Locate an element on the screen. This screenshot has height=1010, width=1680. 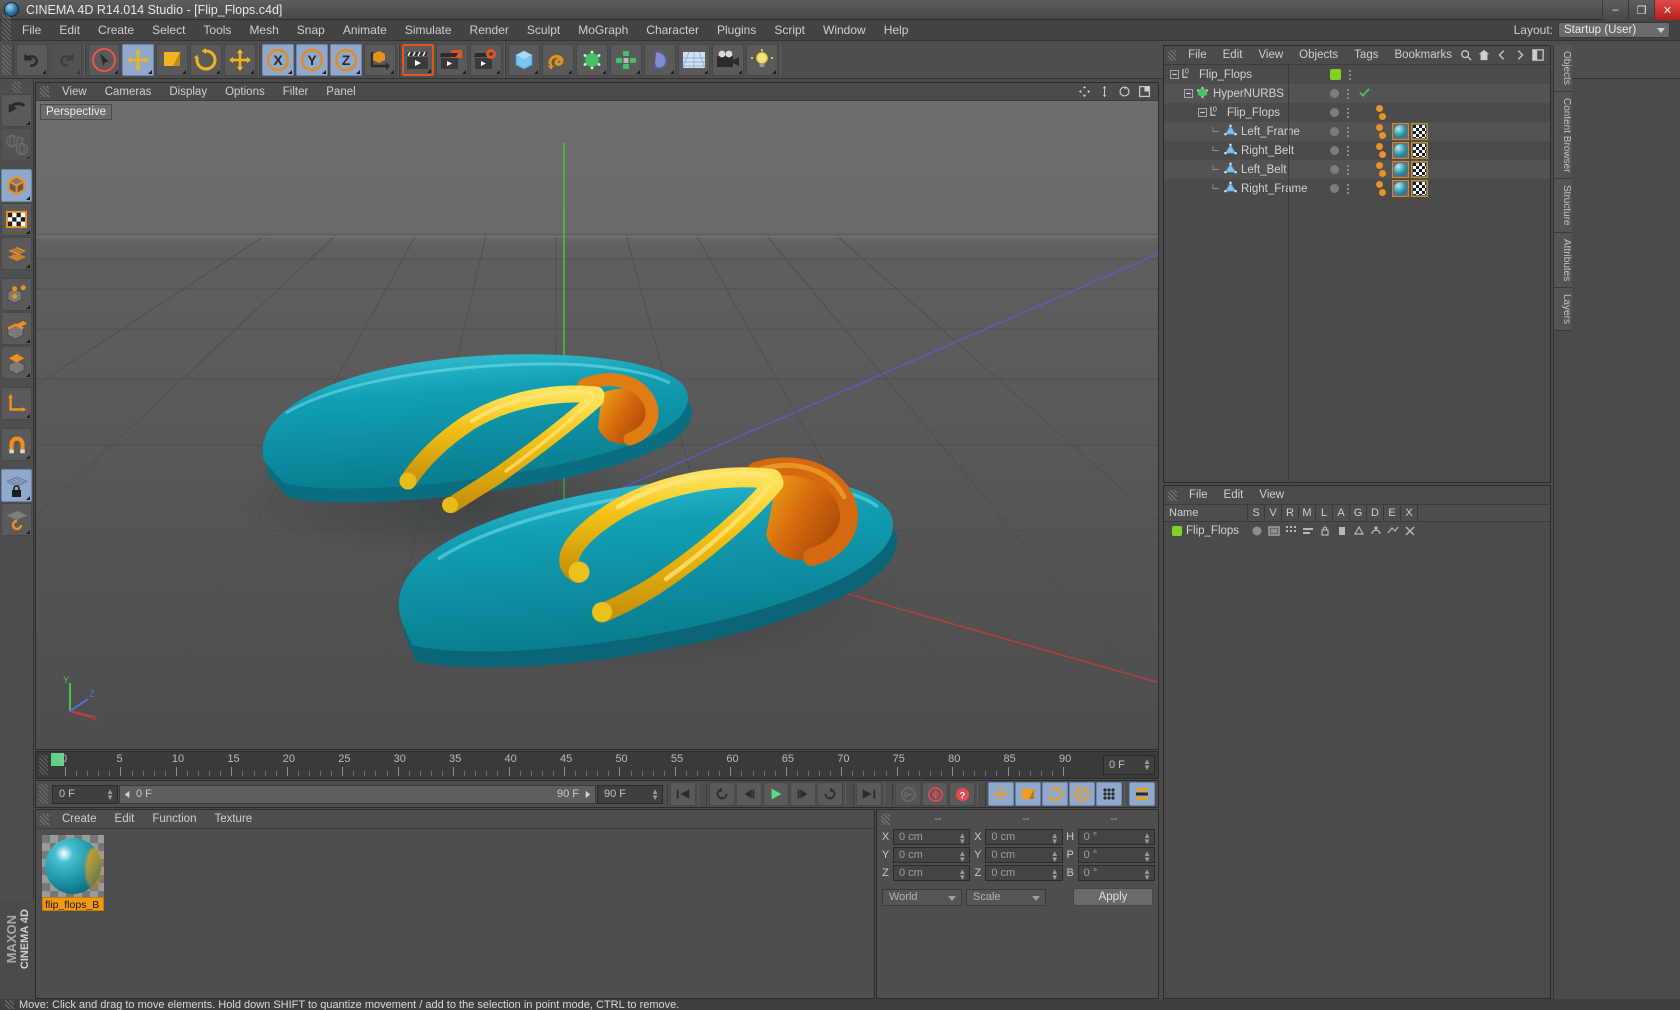
coordinates-grip is located at coordinates (885, 819).